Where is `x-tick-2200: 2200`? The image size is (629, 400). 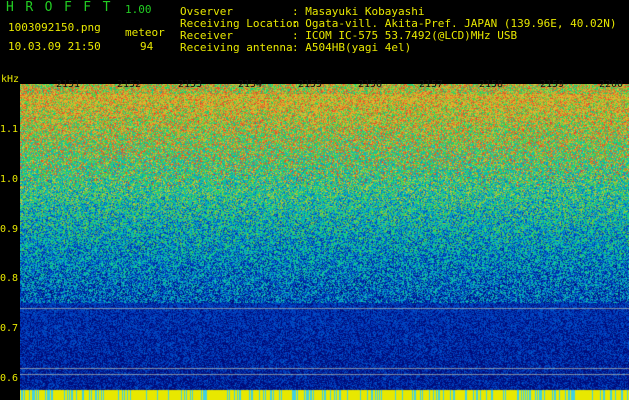 x-tick-2200: 2200 is located at coordinates (611, 84).